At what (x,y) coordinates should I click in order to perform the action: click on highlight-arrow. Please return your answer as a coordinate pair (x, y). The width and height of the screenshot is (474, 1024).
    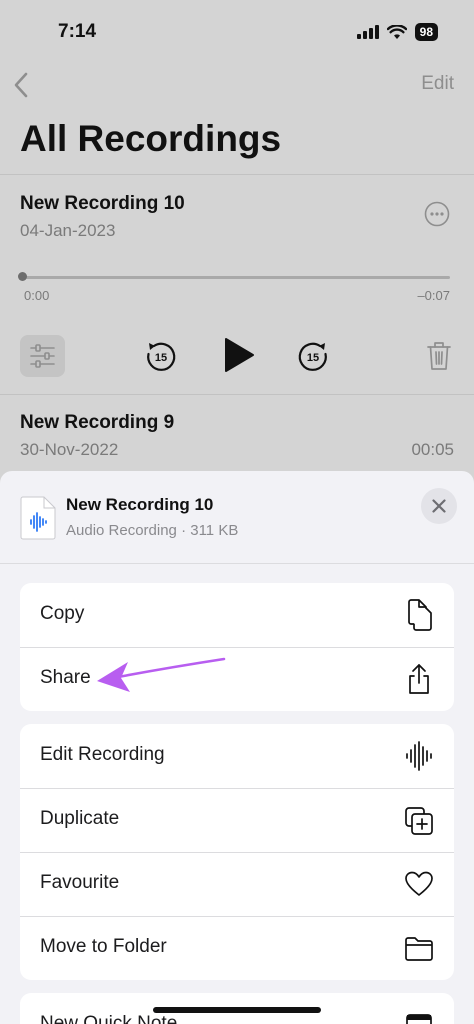
    Looking at the image, I should click on (161, 674).